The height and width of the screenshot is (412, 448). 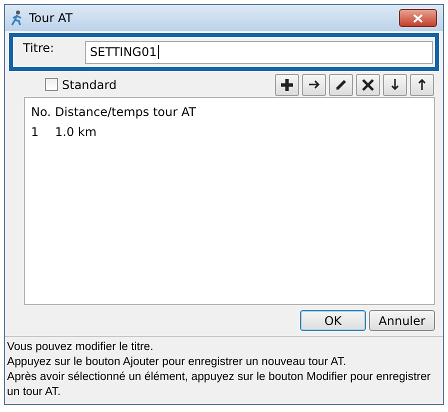 I want to click on arrow-up-icon, so click(x=422, y=84).